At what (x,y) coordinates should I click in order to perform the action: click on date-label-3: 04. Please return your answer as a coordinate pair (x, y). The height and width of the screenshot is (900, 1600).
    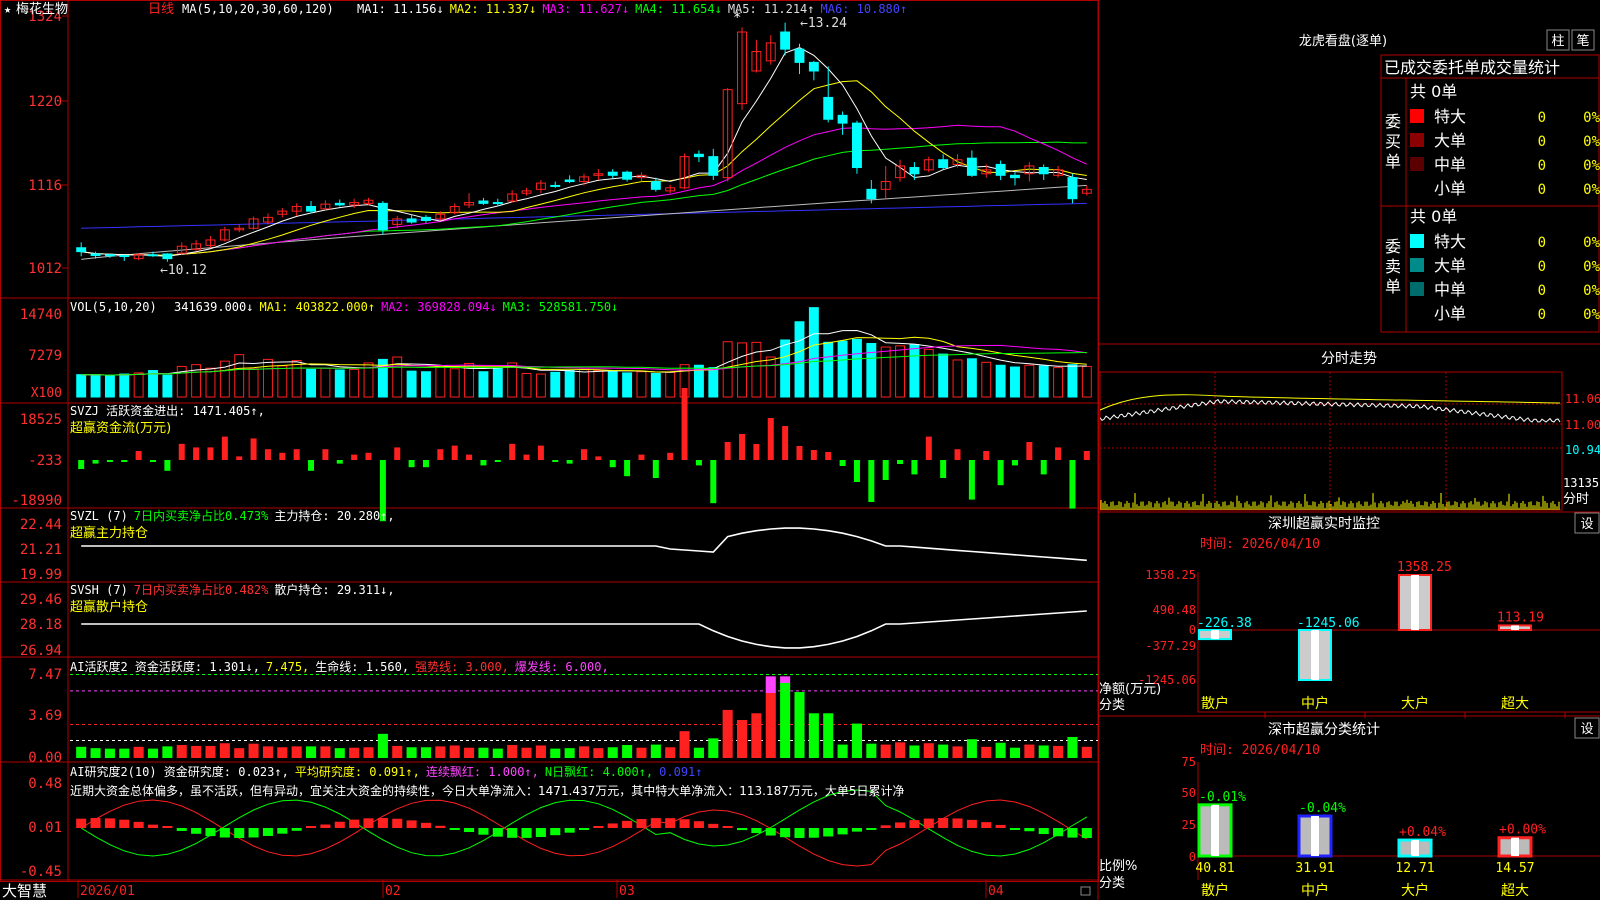
    Looking at the image, I should click on (996, 891).